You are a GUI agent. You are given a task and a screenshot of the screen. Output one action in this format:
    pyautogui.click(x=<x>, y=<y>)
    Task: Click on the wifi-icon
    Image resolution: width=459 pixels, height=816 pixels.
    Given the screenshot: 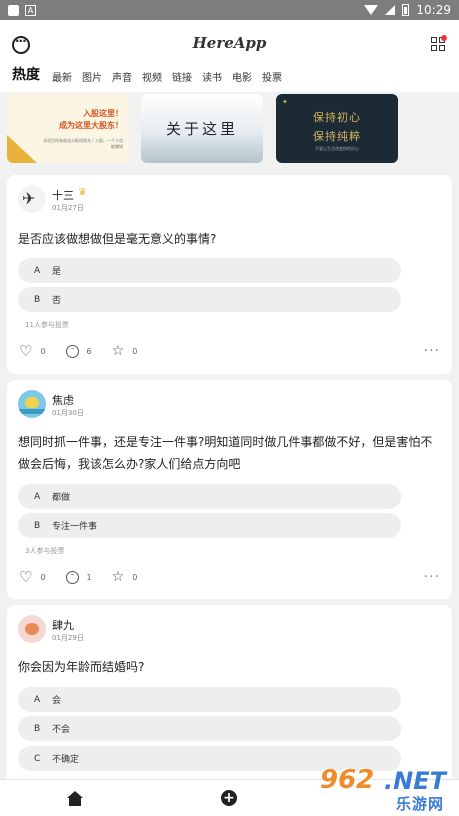 What is the action you would take?
    pyautogui.click(x=371, y=10)
    